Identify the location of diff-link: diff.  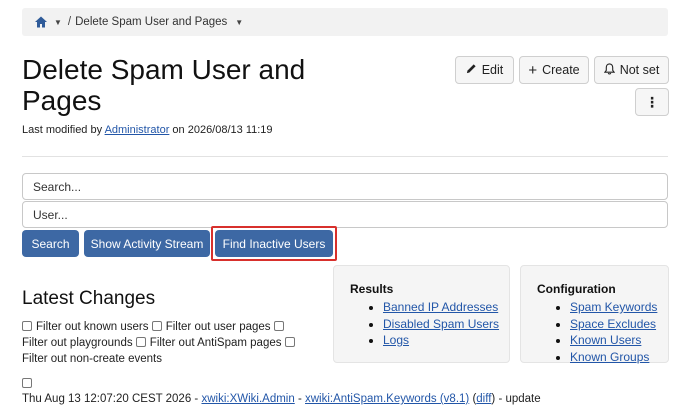
(483, 399).